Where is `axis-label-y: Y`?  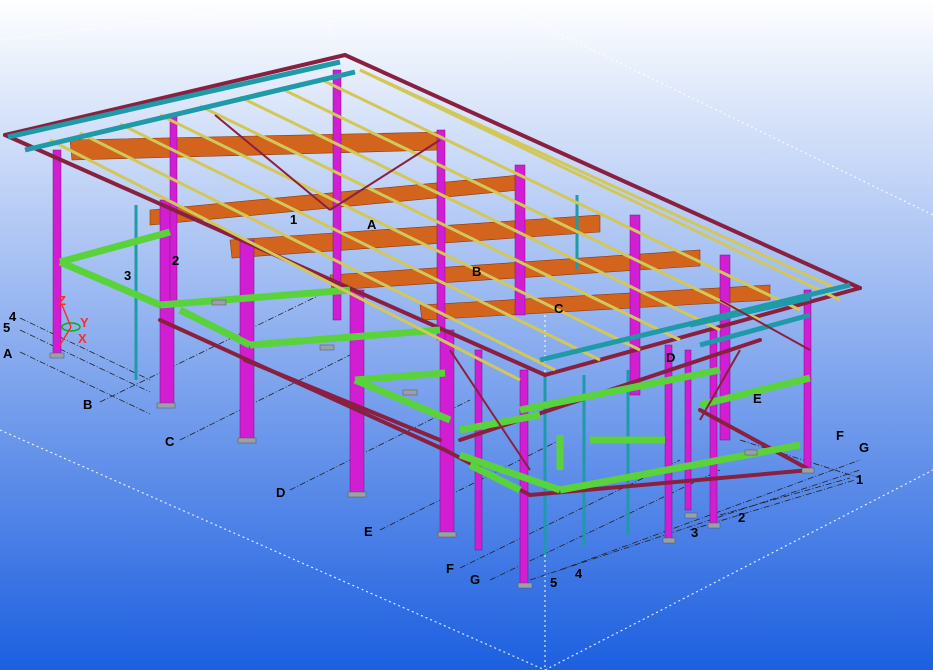
axis-label-y: Y is located at coordinates (84, 322).